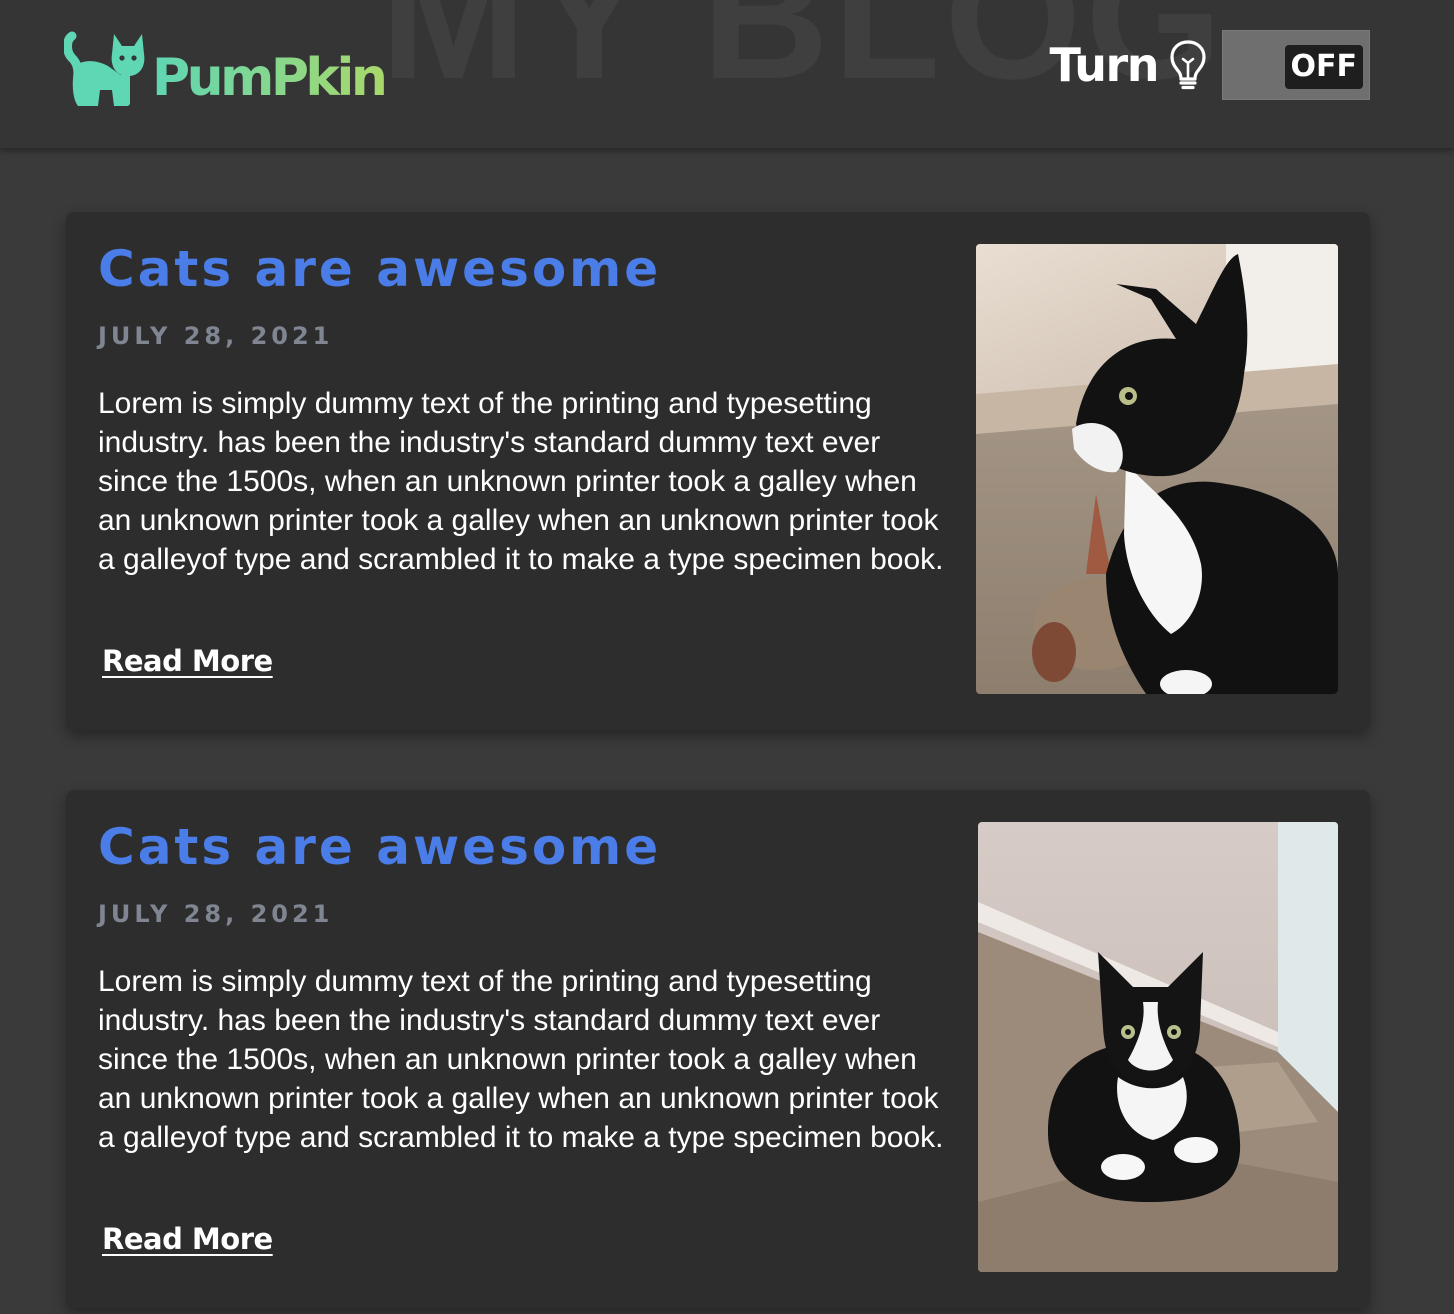  I want to click on theme-toggle-group: Turn OFF, so click(1209, 65).